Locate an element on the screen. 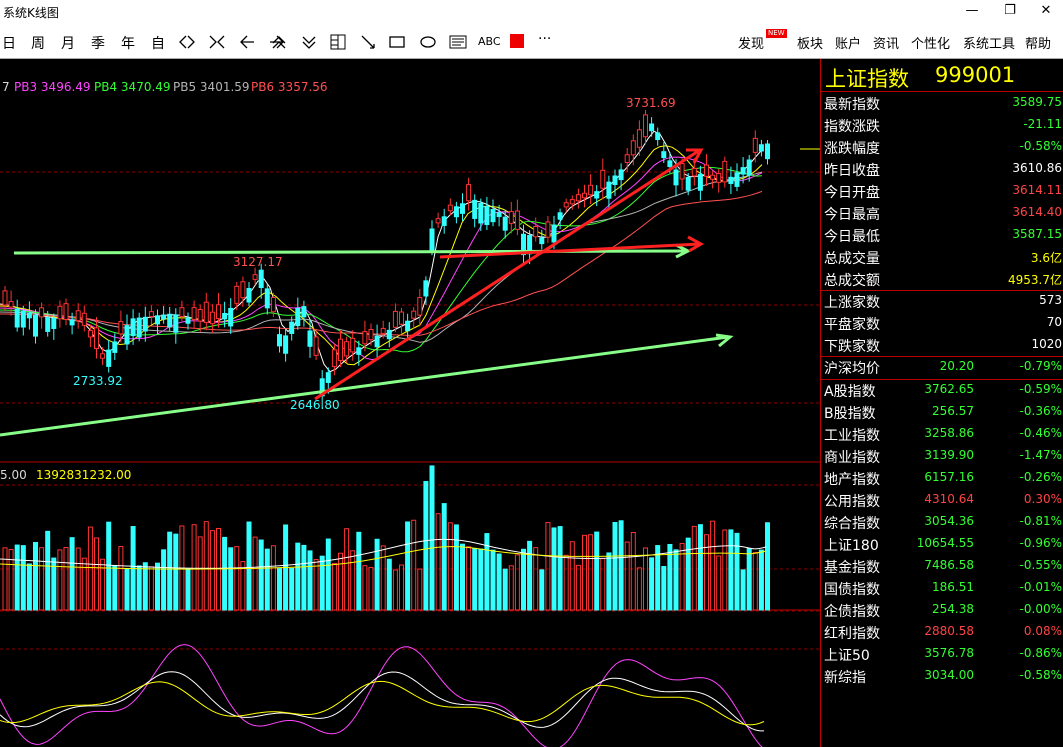 Image resolution: width=1063 pixels, height=747 pixels. color-icon is located at coordinates (517, 41).